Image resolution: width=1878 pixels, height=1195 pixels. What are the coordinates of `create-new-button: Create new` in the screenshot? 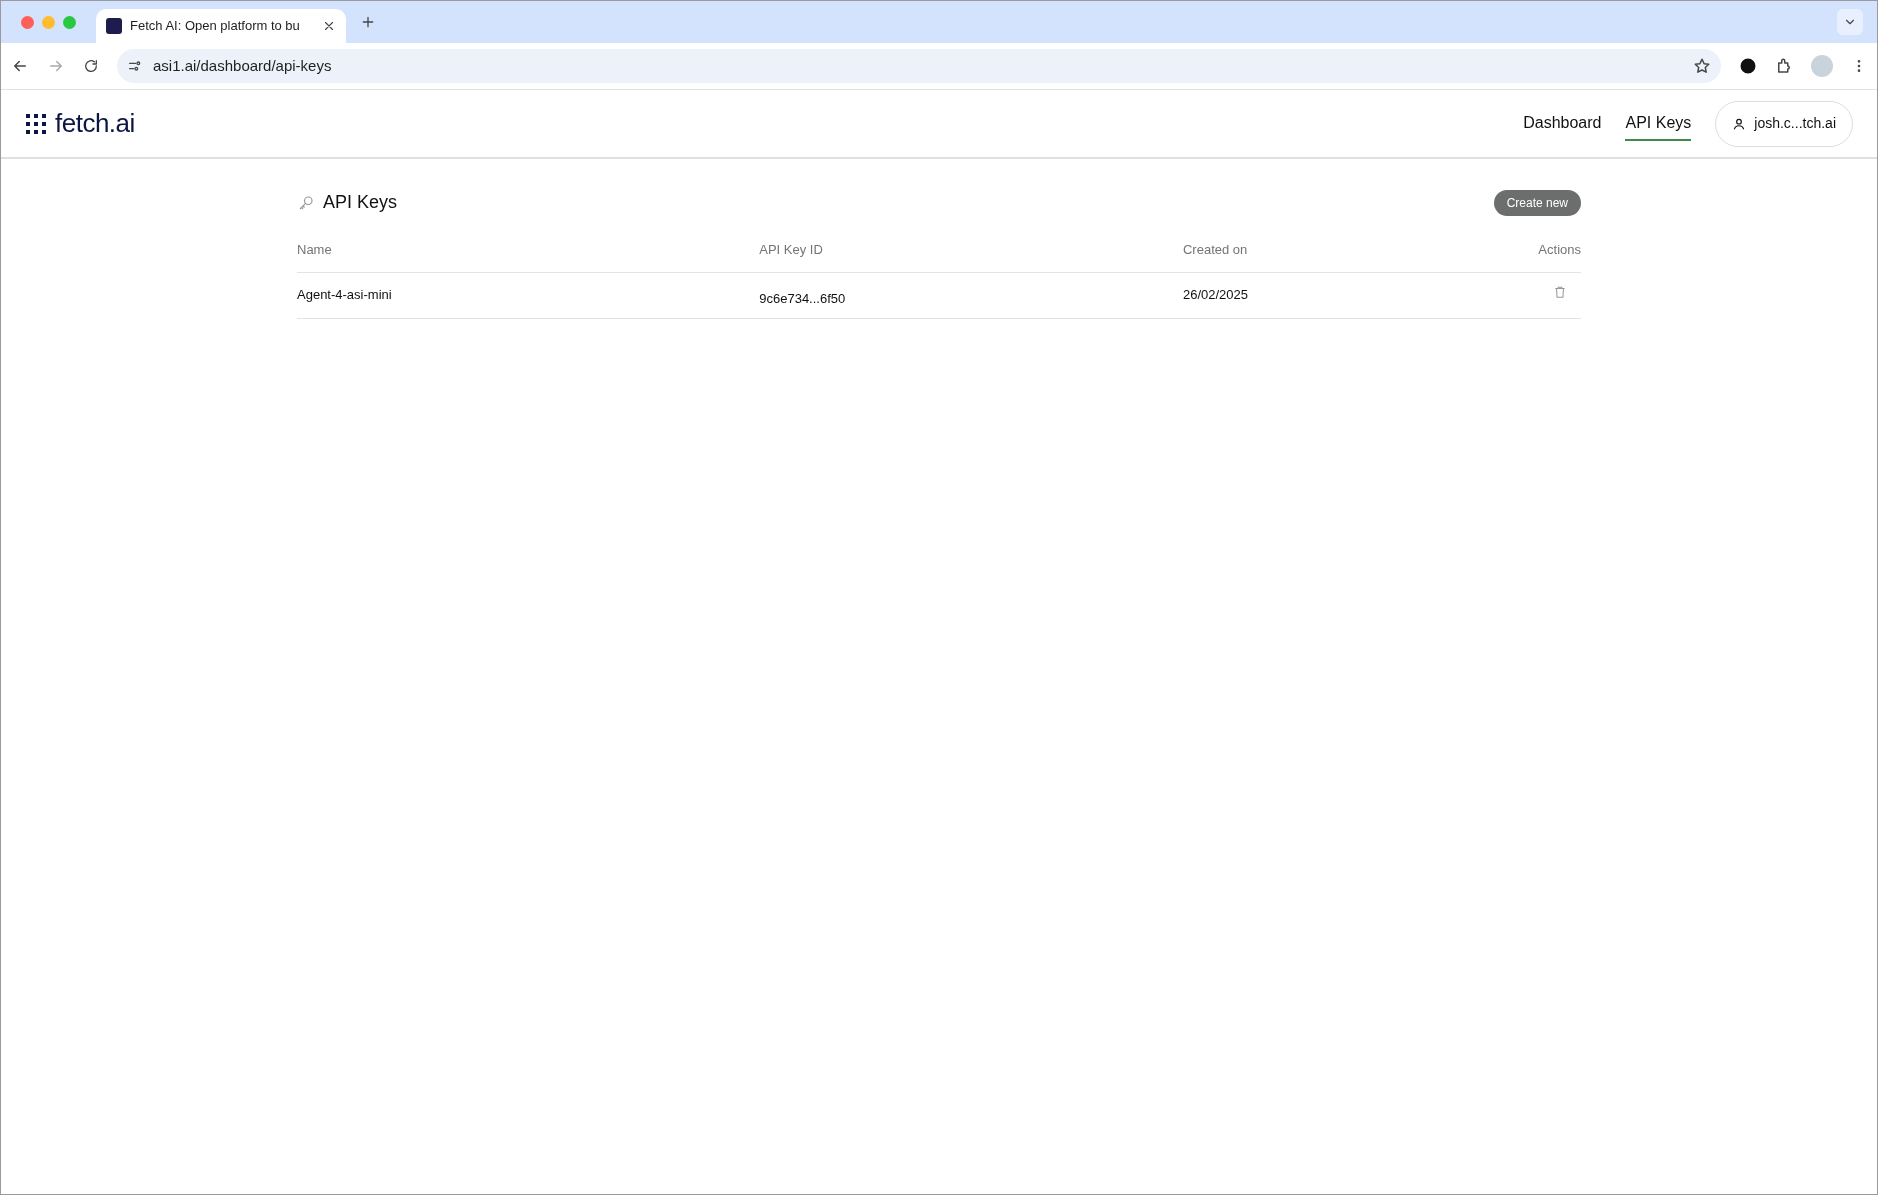 It's located at (1537, 202).